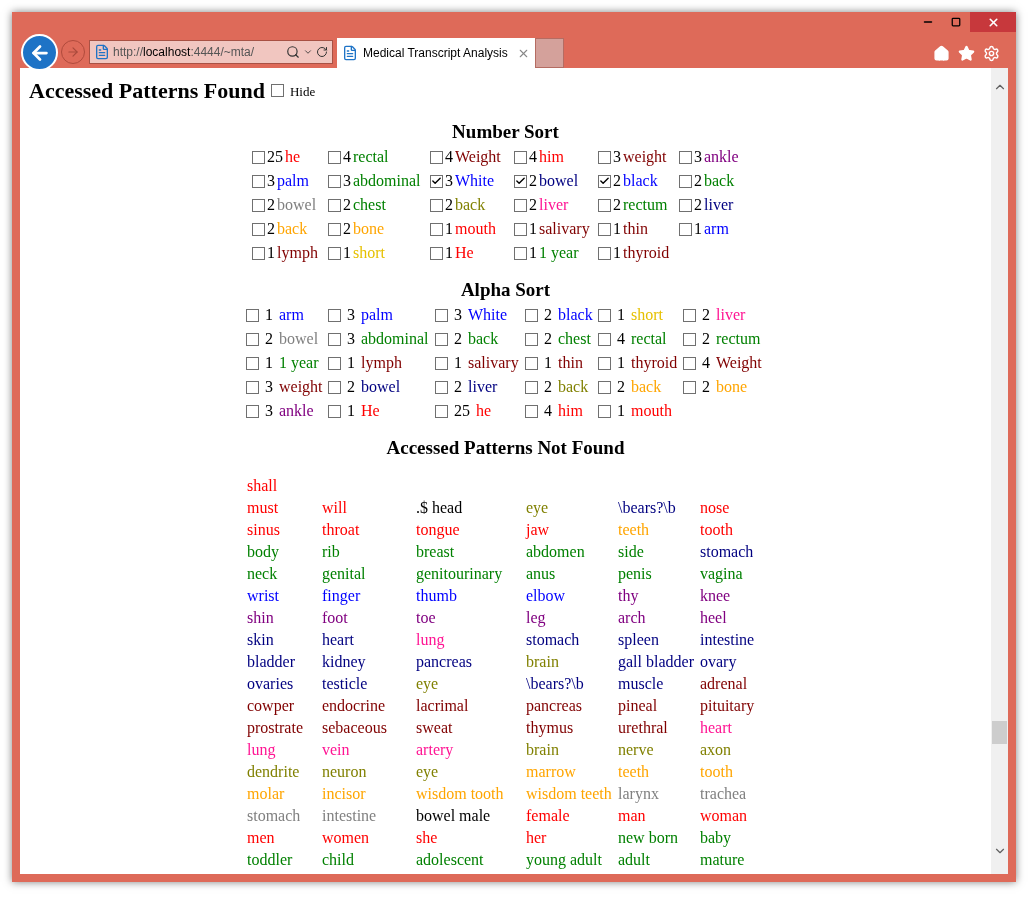 Image resolution: width=1036 pixels, height=901 pixels. Describe the element at coordinates (427, 838) in the screenshot. I see `pattern-word: she` at that location.